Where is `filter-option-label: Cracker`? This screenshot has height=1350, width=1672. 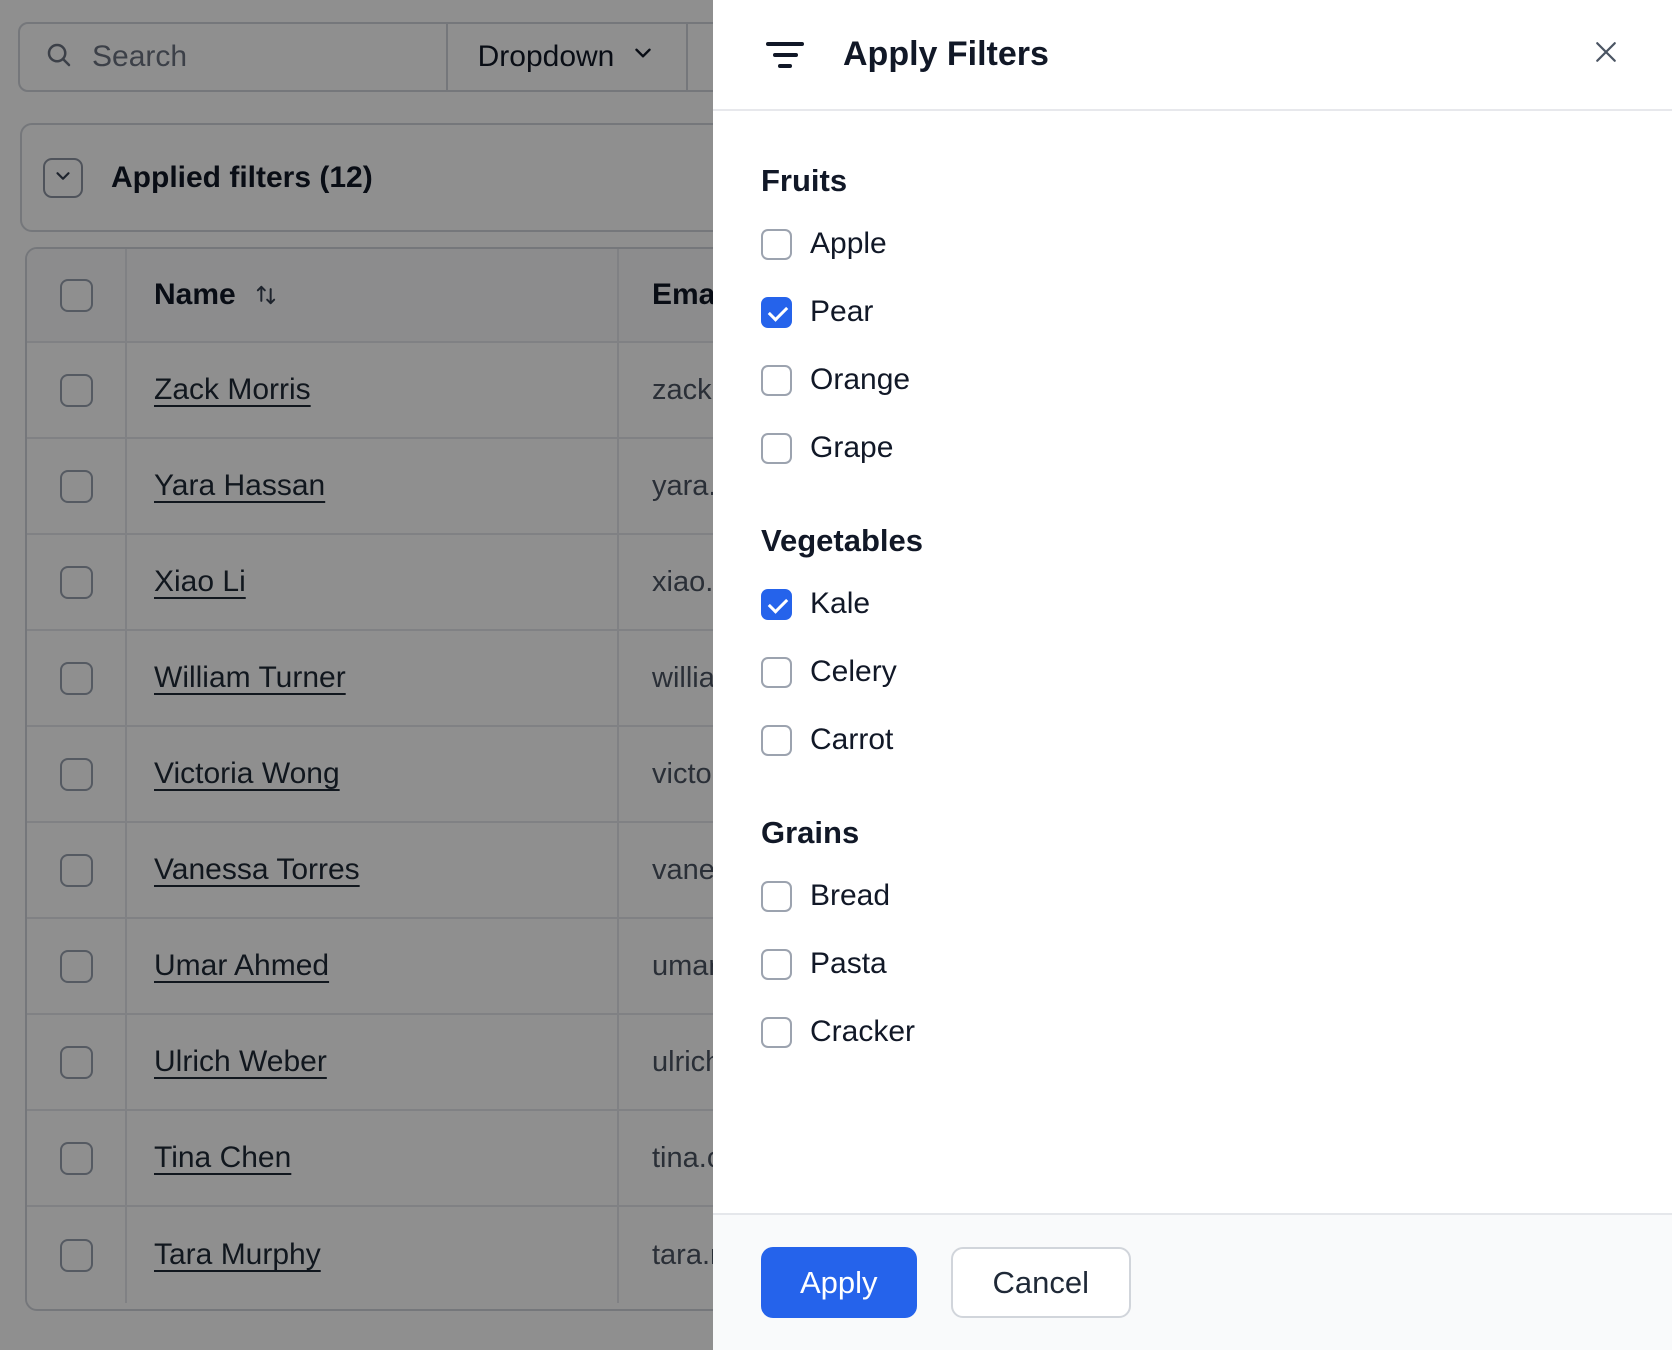 filter-option-label: Cracker is located at coordinates (863, 1031).